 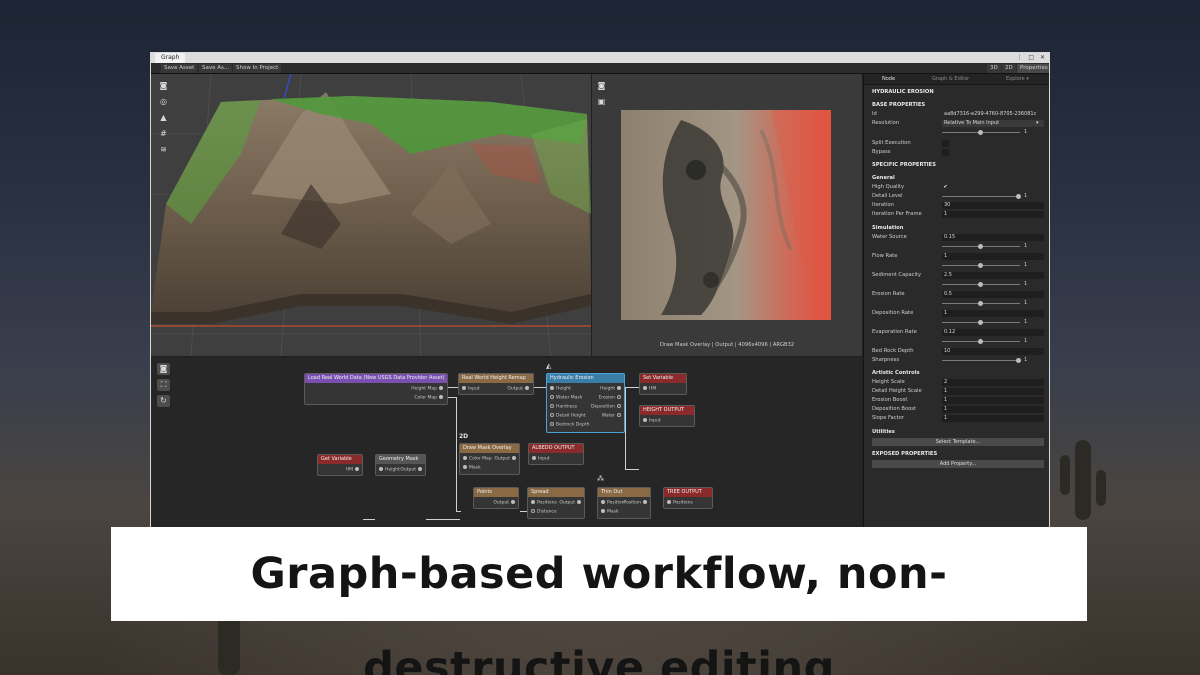 What do you see at coordinates (950, 79) in the screenshot?
I see `tab-graph-editor: Graph & Editor` at bounding box center [950, 79].